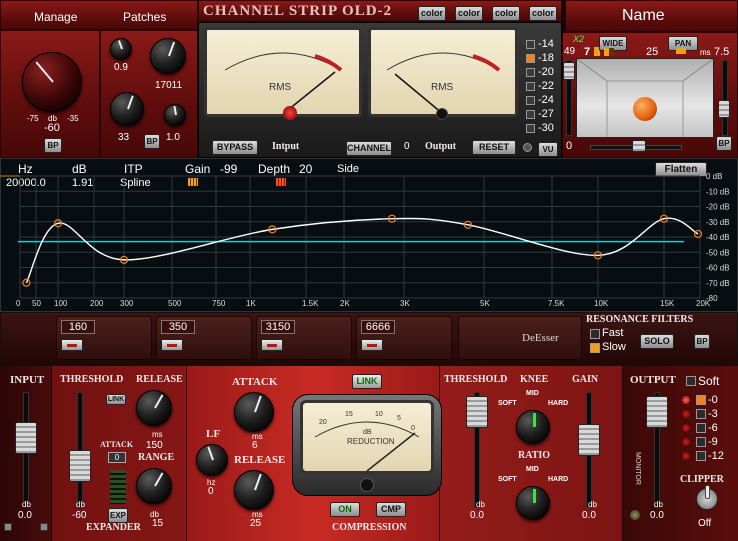 This screenshot has width=738, height=541. What do you see at coordinates (18, 303) in the screenshot?
I see `eq-x-tick: 0` at bounding box center [18, 303].